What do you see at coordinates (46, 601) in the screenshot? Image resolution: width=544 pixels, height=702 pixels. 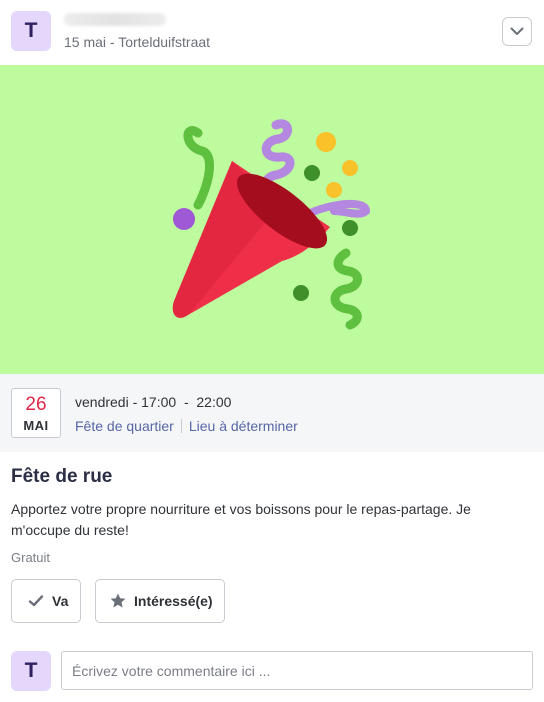 I see `going-button: Va` at bounding box center [46, 601].